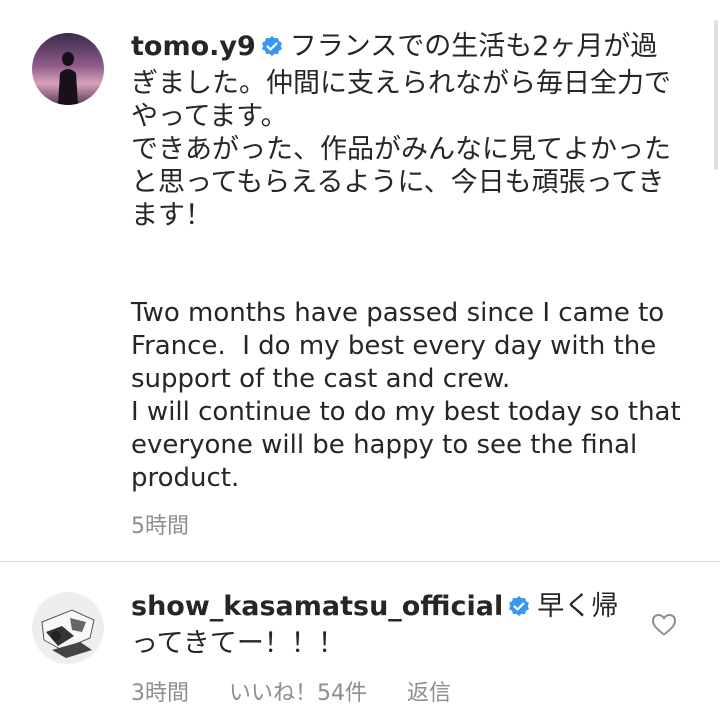  What do you see at coordinates (317, 606) in the screenshot?
I see `reply-username: show_kasamatsu_official` at bounding box center [317, 606].